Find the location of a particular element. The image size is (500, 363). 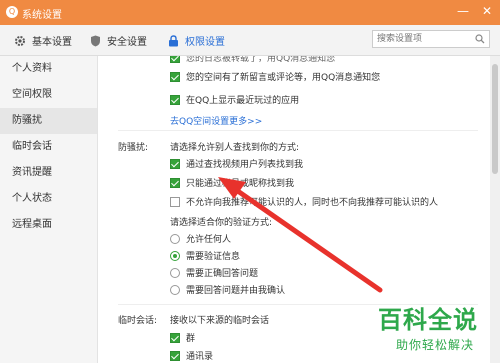

baike-watermark: 百科全说 助你轻松解决 is located at coordinates (432, 330).